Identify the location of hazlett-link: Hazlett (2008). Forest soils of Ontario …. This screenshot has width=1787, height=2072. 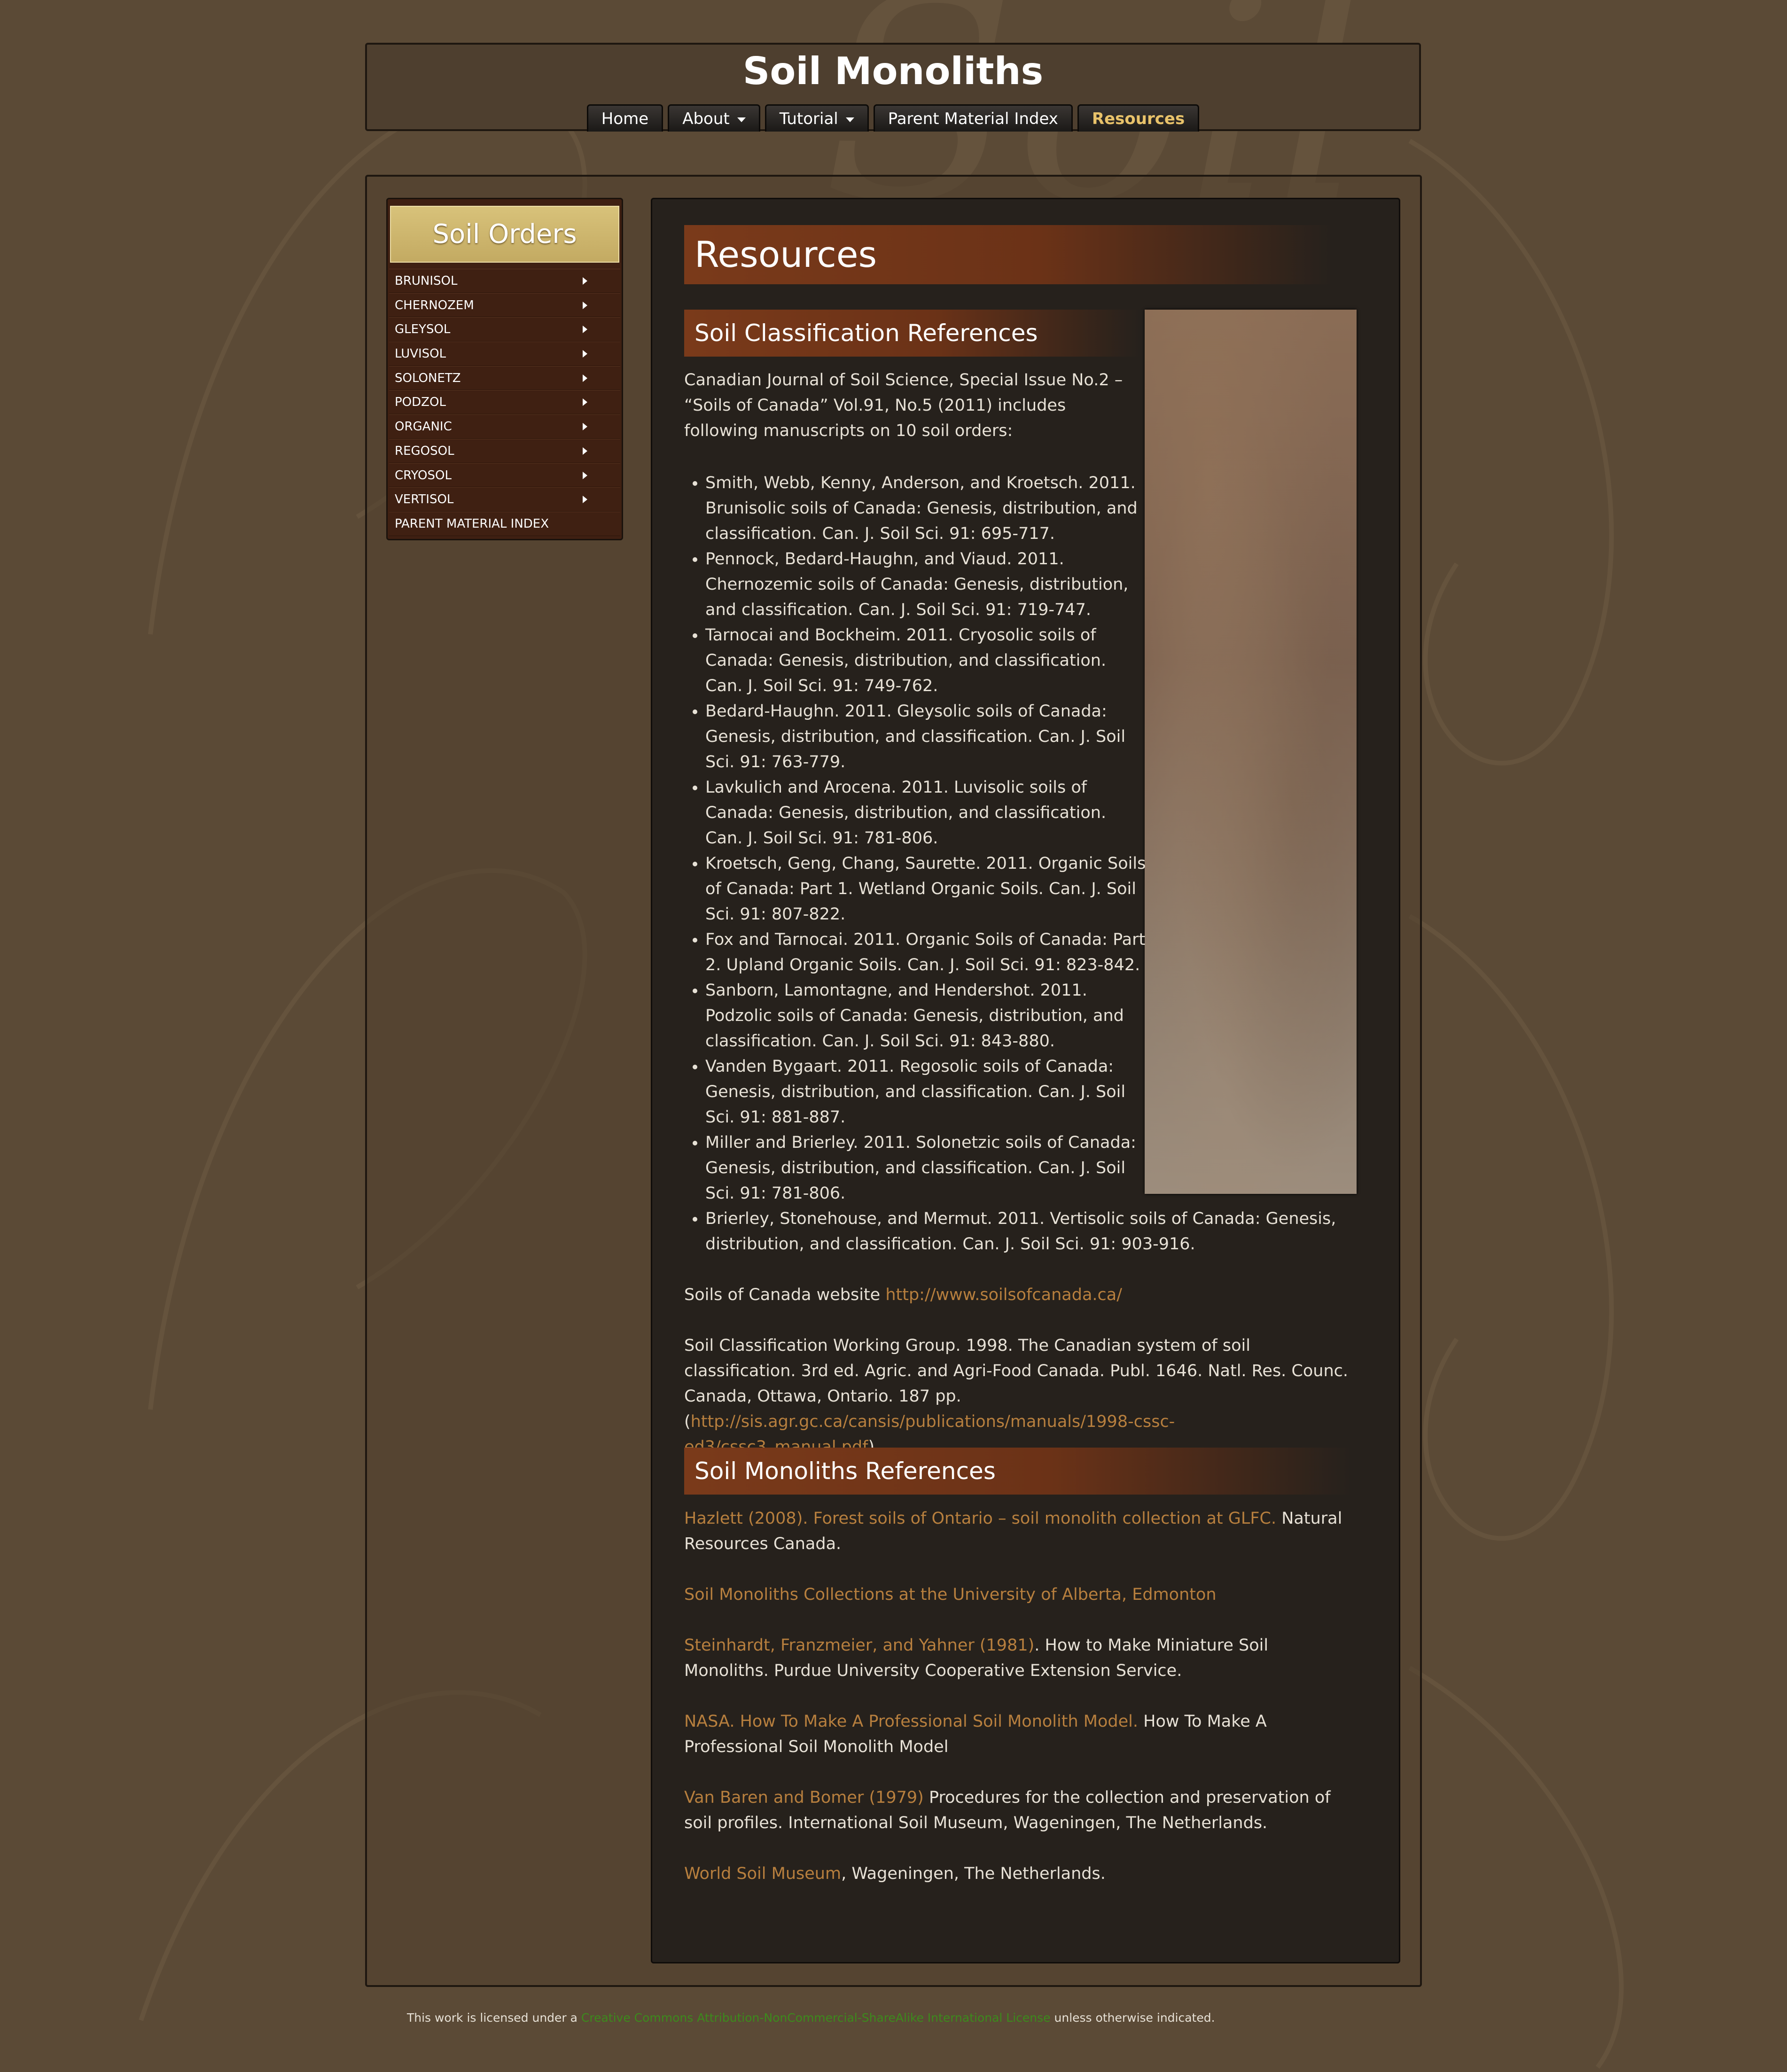
(980, 1519).